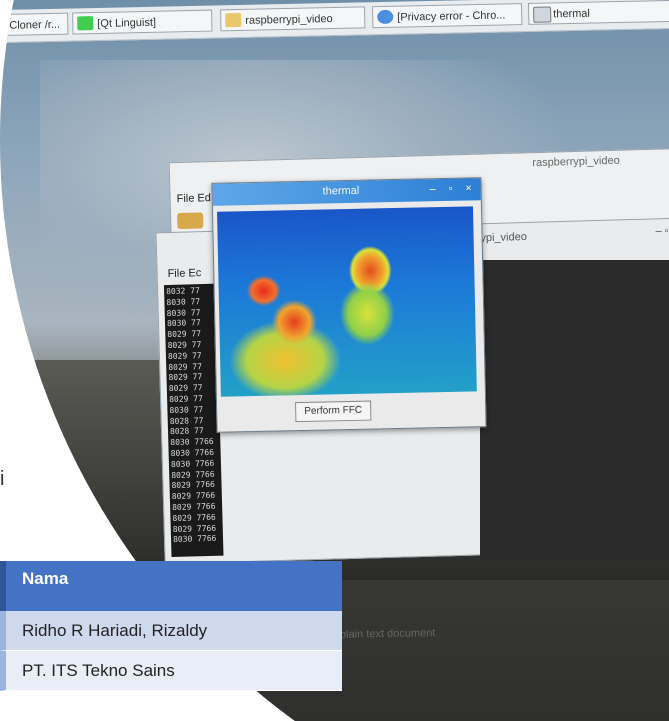 This screenshot has width=669, height=721. I want to click on qt-icon, so click(85, 23).